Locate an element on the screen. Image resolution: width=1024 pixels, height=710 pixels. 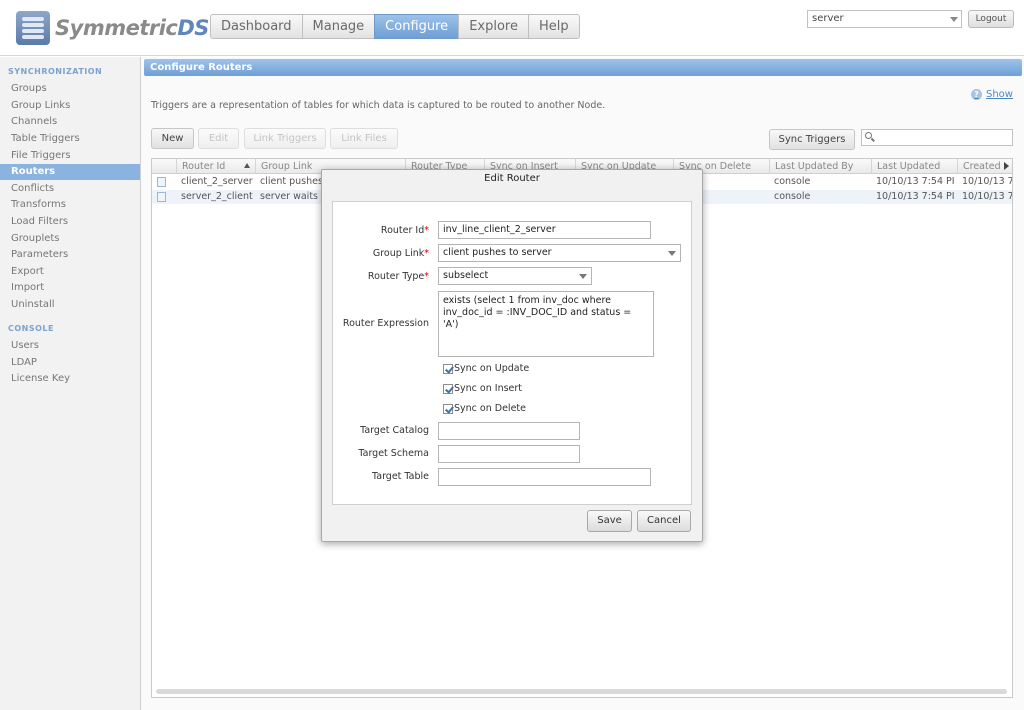
dialog-title: Edit Router is located at coordinates (512, 178).